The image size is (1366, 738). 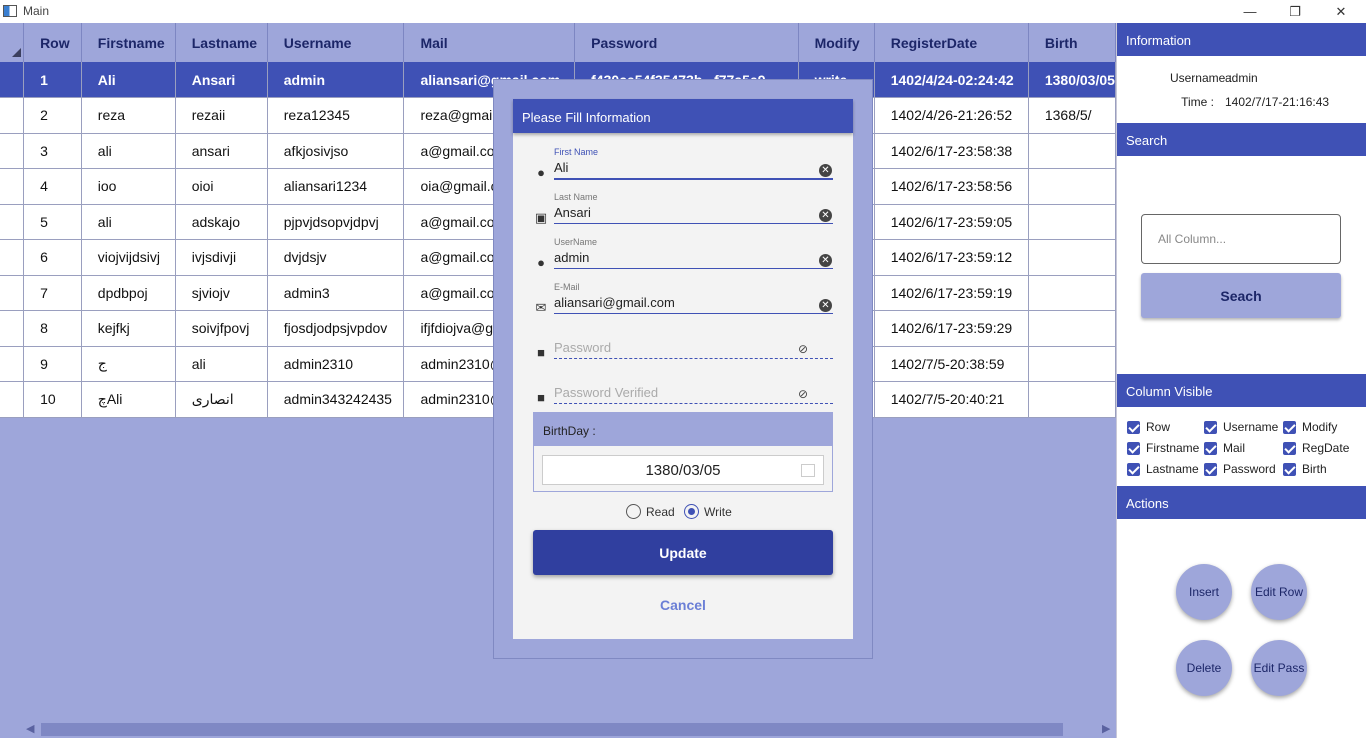 What do you see at coordinates (1305, 469) in the screenshot?
I see `column-visible-checkbox: Birth` at bounding box center [1305, 469].